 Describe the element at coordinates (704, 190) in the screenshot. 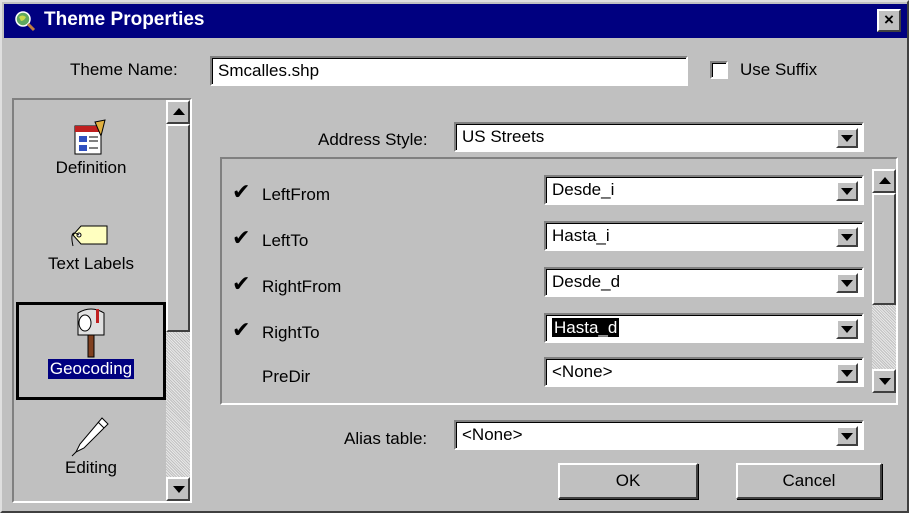

I see `field-dropdown-leftfrom: Desde_i` at that location.